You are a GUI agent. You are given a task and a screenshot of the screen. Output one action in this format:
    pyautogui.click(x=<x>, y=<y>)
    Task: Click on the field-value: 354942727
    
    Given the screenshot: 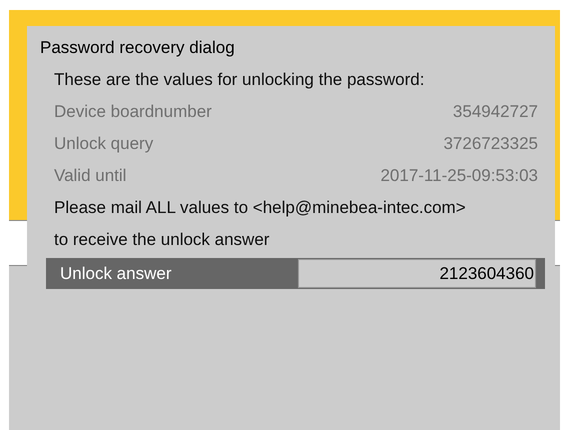 What is the action you would take?
    pyautogui.click(x=495, y=112)
    